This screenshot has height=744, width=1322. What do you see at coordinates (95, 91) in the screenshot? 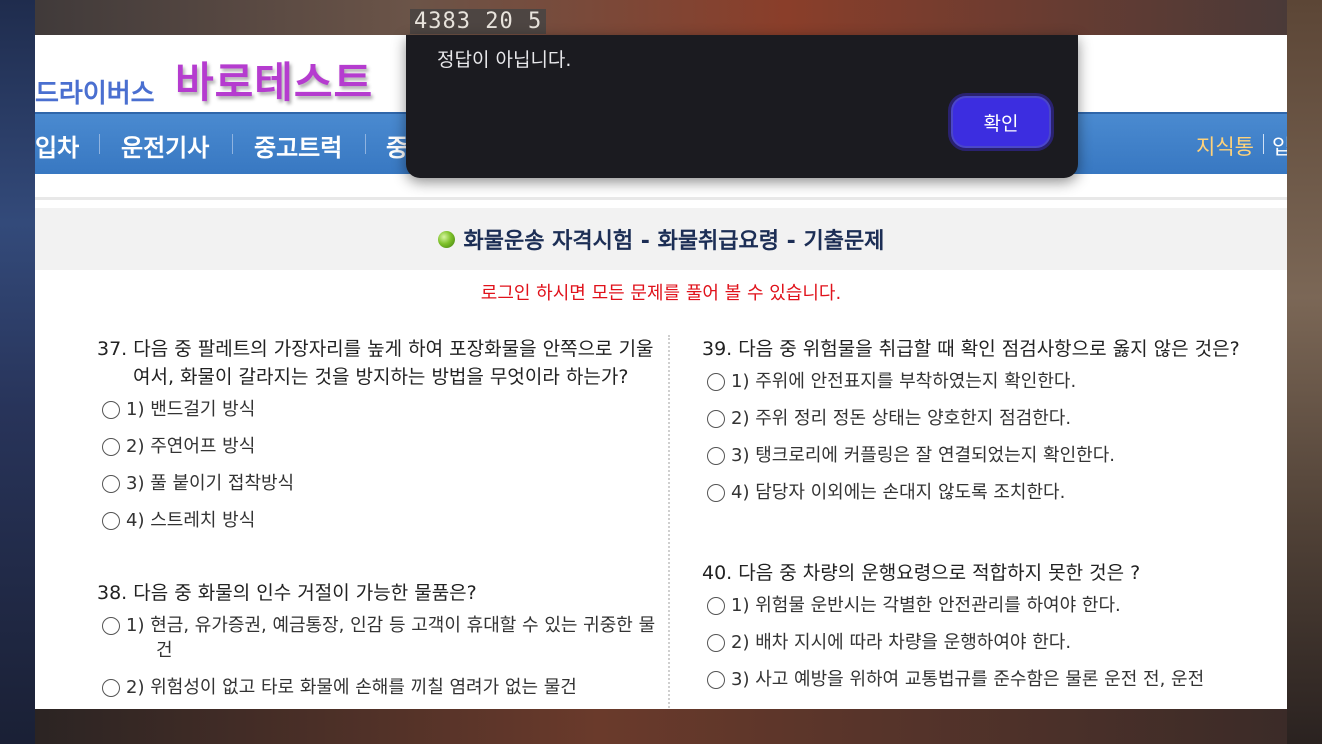
I see `logo-small-text: 드라이버스` at bounding box center [95, 91].